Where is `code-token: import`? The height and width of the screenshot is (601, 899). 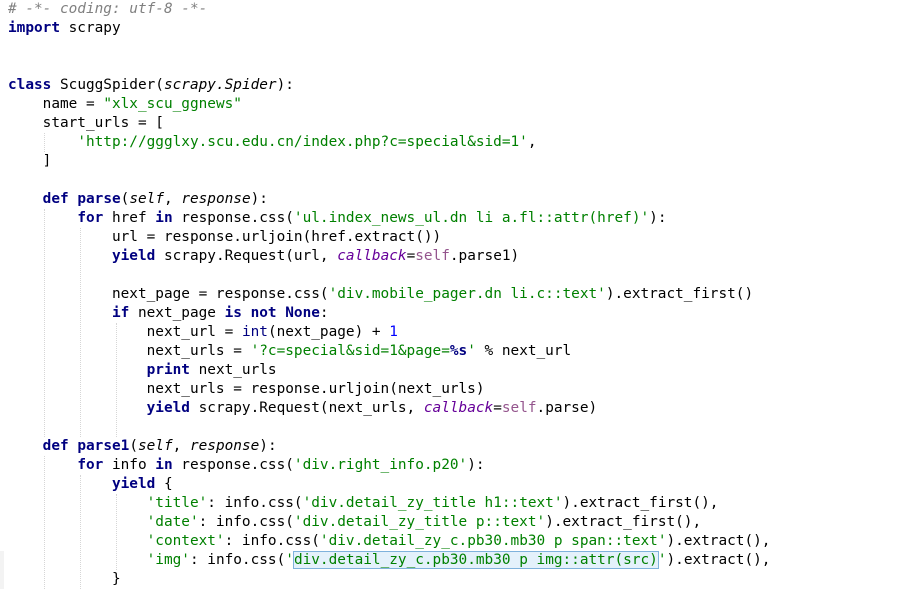
code-token: import is located at coordinates (34, 28).